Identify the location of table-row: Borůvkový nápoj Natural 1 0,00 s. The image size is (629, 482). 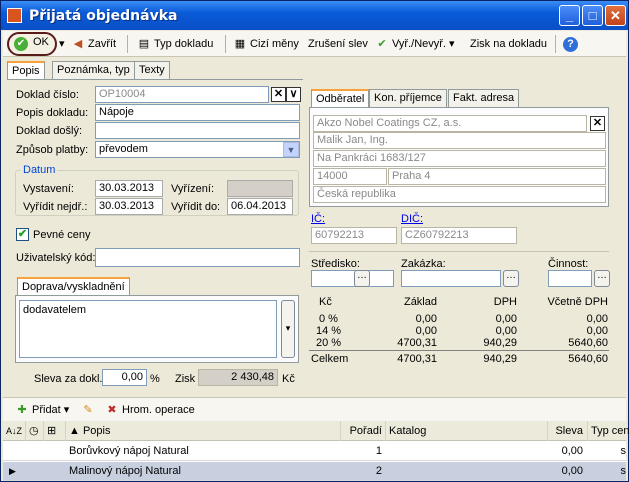
(314, 451).